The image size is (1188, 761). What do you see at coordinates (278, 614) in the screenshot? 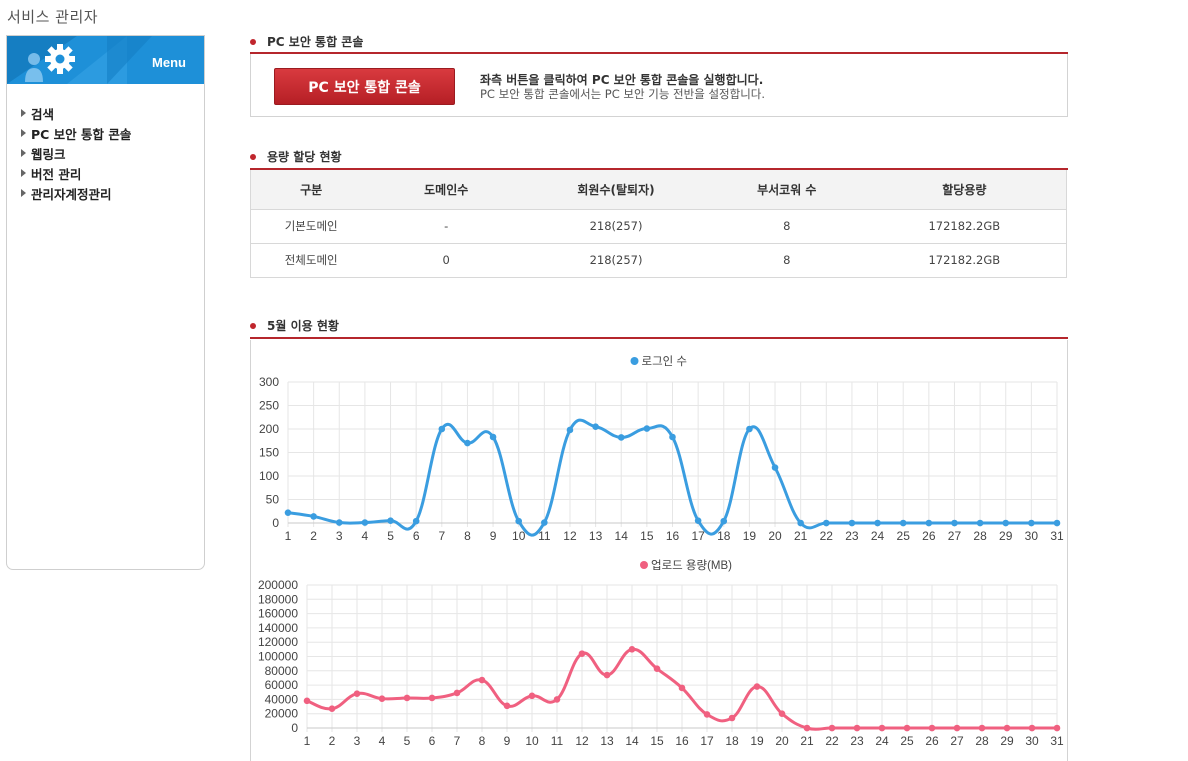
I see `y-tick-label: 160000` at bounding box center [278, 614].